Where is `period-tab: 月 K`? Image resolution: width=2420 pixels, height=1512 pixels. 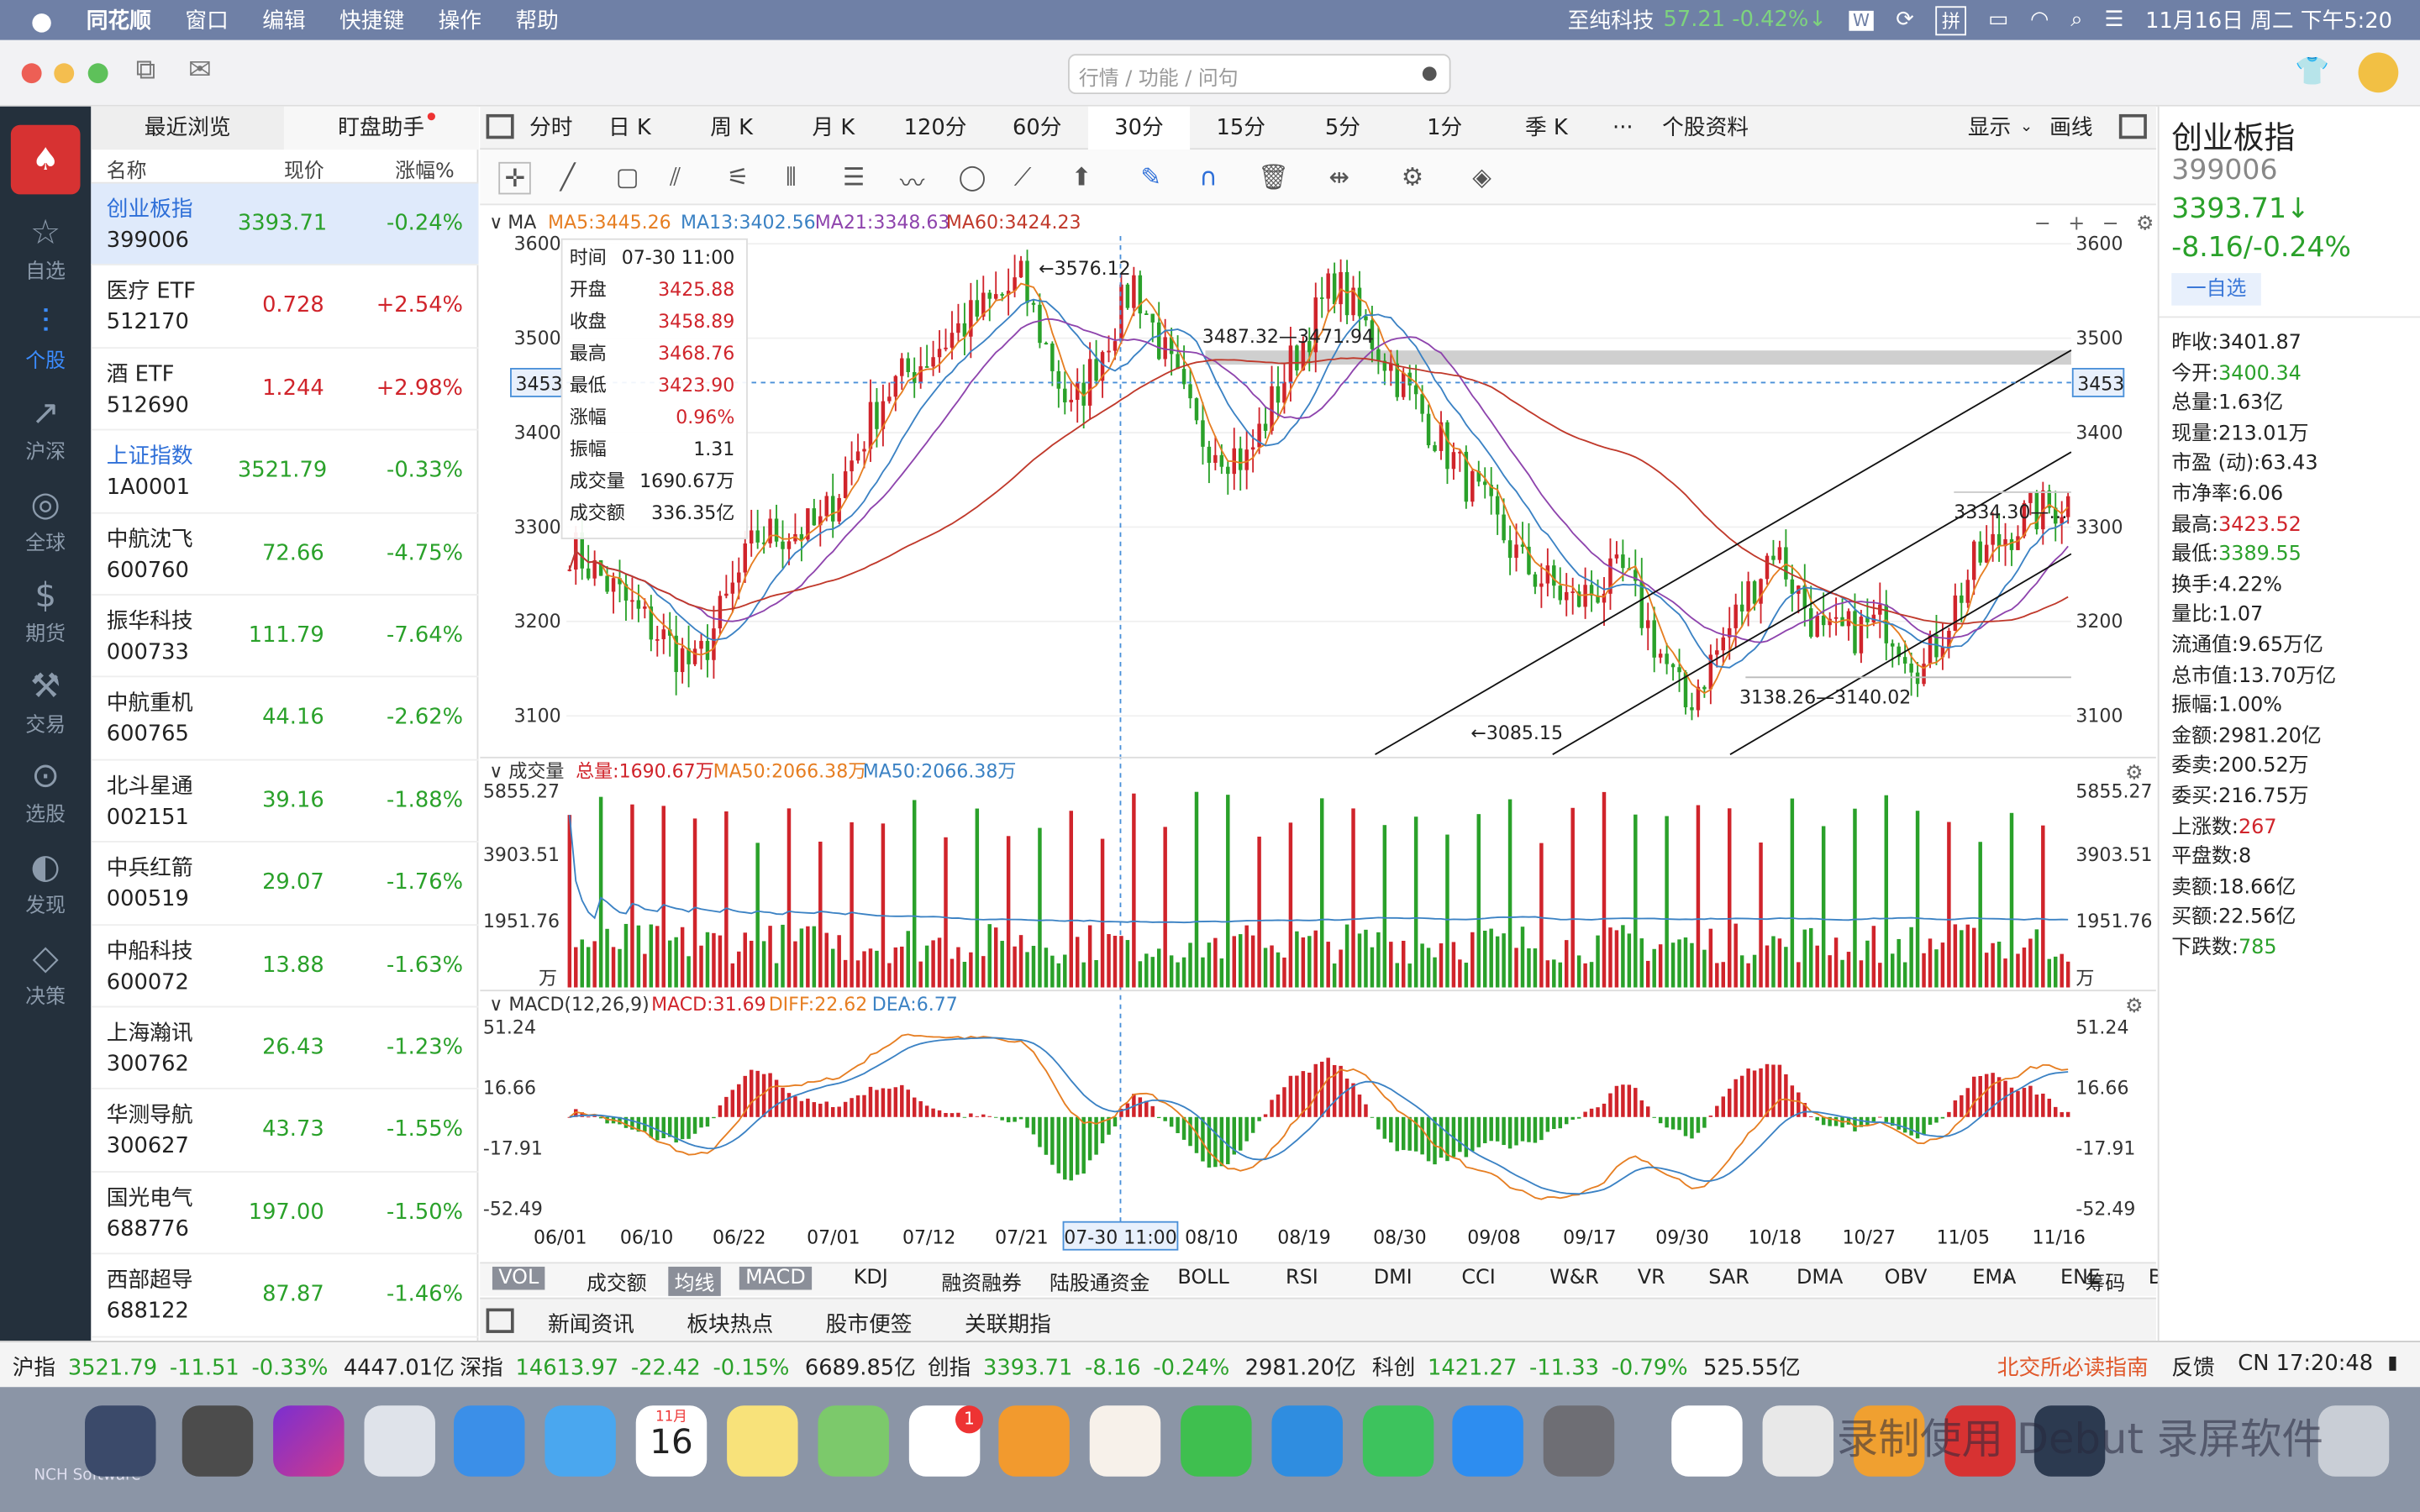 period-tab: 月 K is located at coordinates (833, 128).